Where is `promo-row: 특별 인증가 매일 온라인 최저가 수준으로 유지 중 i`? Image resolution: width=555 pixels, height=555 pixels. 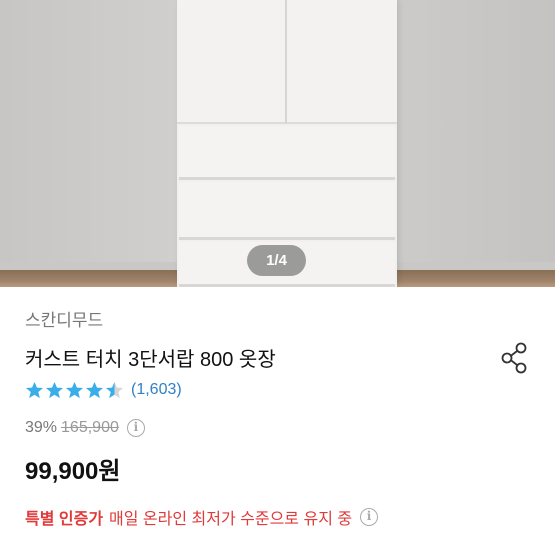
promo-row: 특별 인증가 매일 온라인 최저가 수준으로 유지 중 i is located at coordinates (202, 517).